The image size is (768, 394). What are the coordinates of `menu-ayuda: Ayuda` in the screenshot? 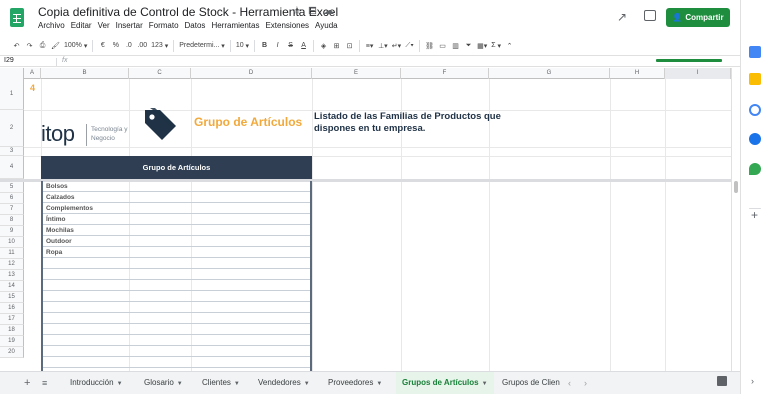 It's located at (326, 25).